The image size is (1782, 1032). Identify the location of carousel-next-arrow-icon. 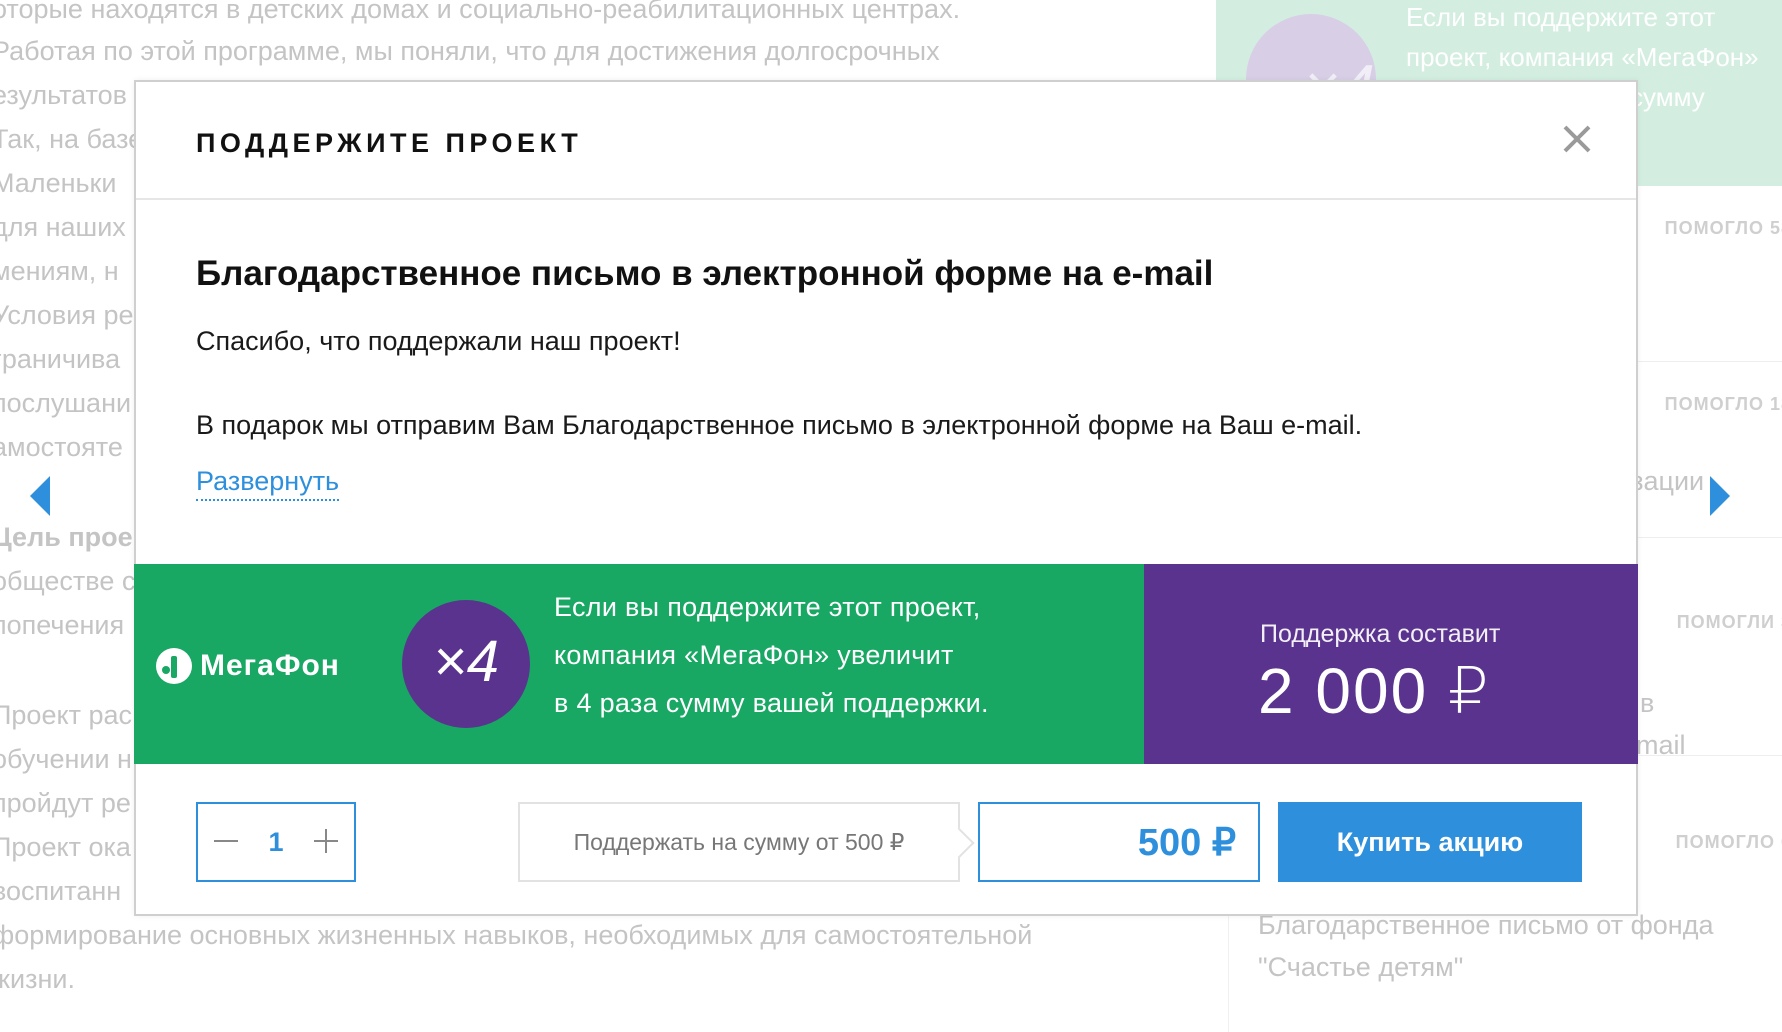
(1720, 496).